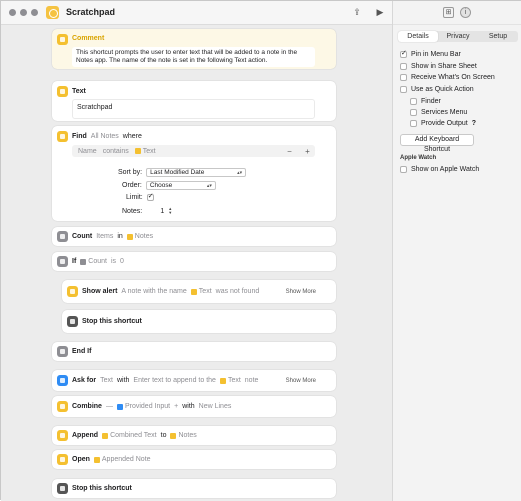 Image resolution: width=521 pixels, height=501 pixels. I want to click on notes-limit-stepper: ▲ ▼, so click(170, 211).